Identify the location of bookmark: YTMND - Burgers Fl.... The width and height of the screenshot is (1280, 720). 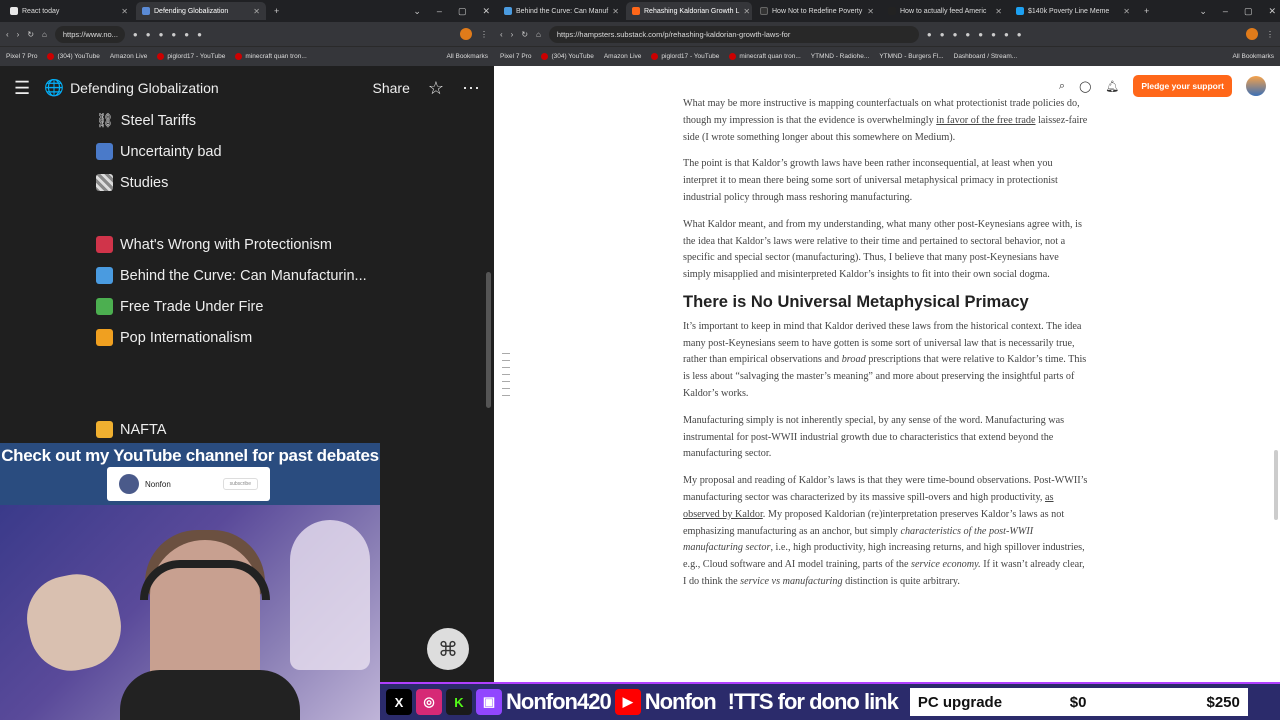
(911, 56).